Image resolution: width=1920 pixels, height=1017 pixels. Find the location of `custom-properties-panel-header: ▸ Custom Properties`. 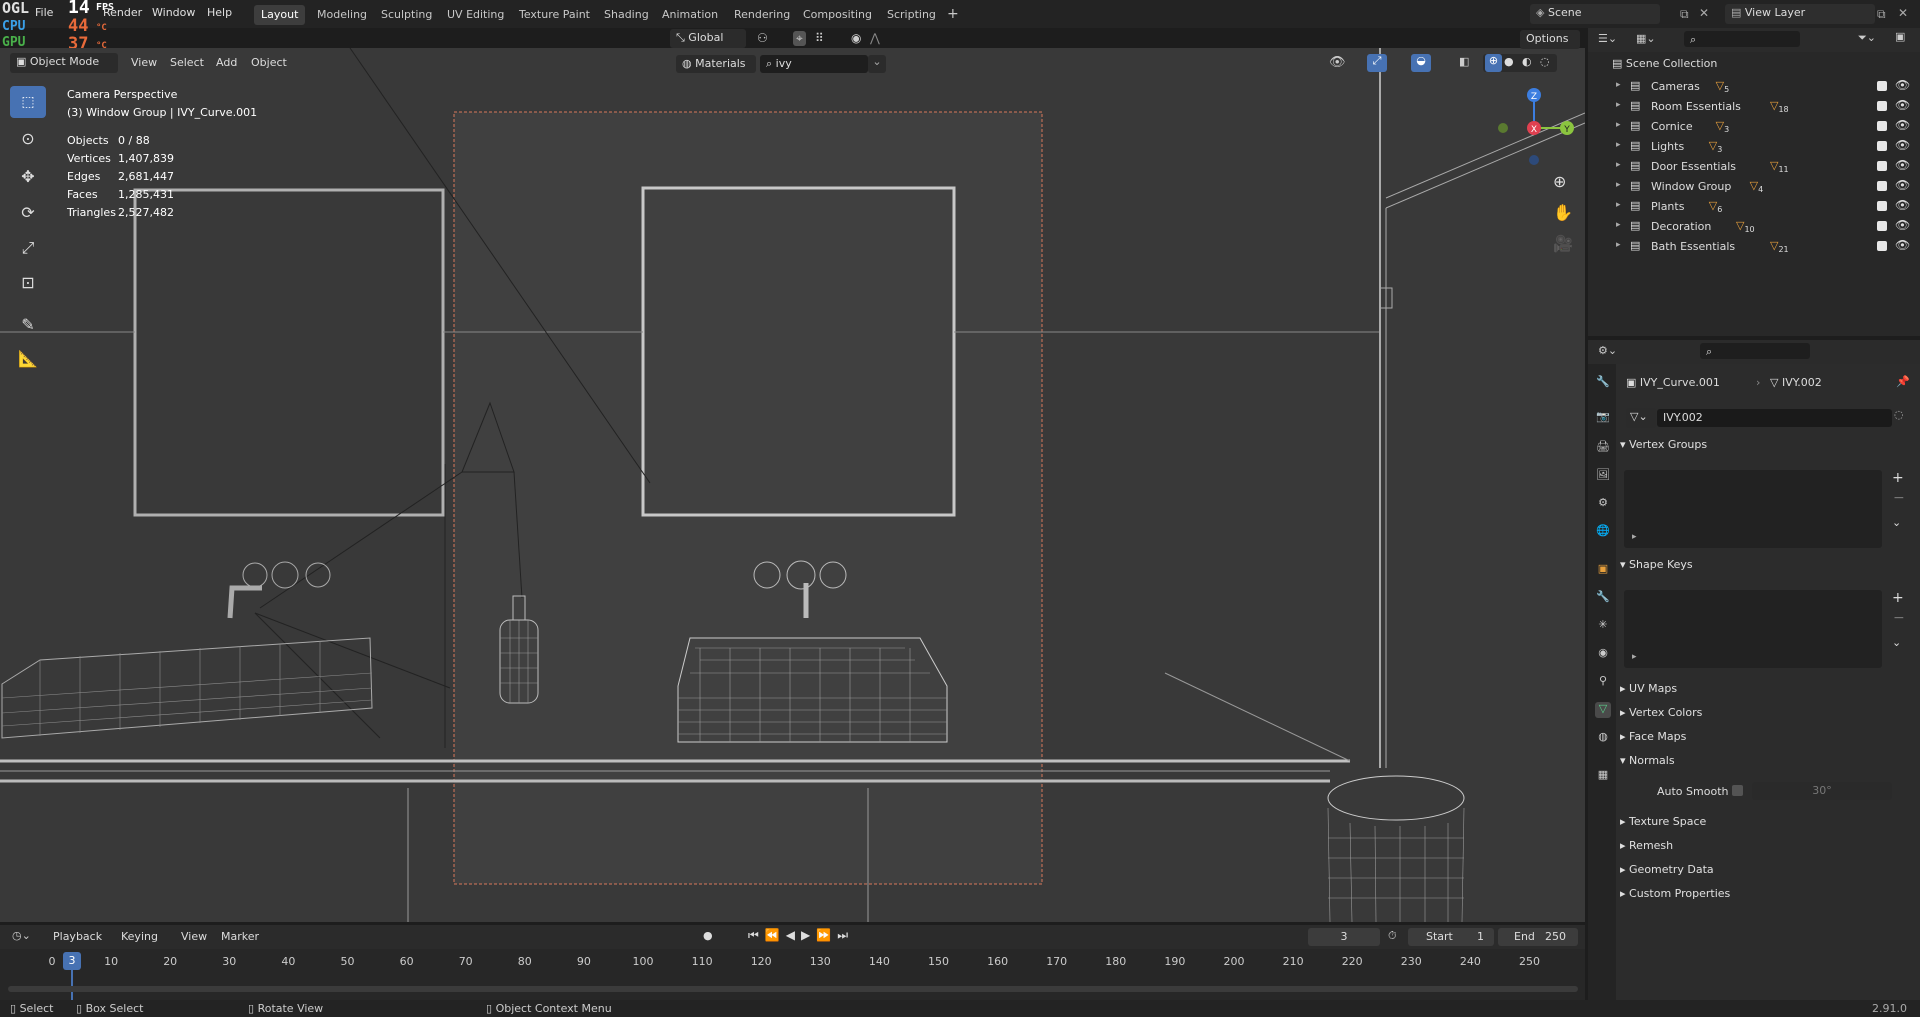

custom-properties-panel-header: ▸ Custom Properties is located at coordinates (1767, 898).